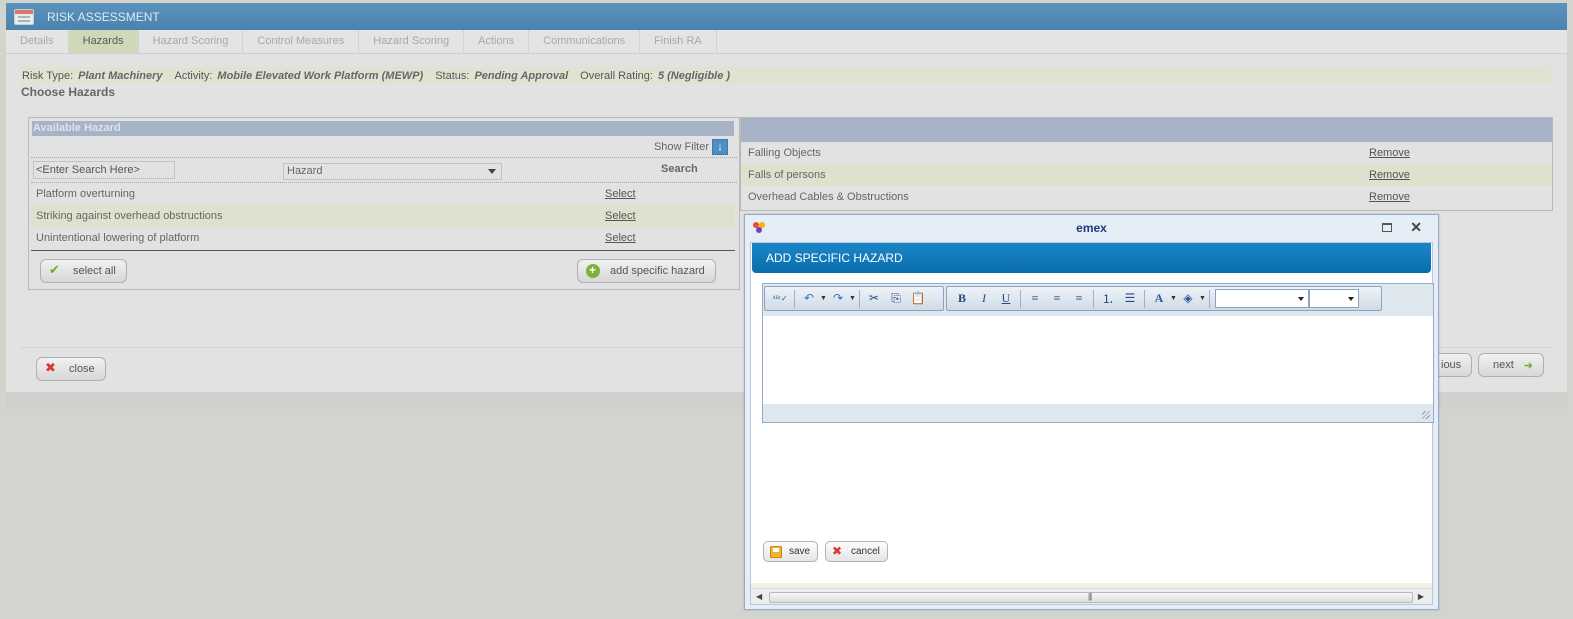 The image size is (1573, 619). I want to click on font-size-select, so click(1334, 298).